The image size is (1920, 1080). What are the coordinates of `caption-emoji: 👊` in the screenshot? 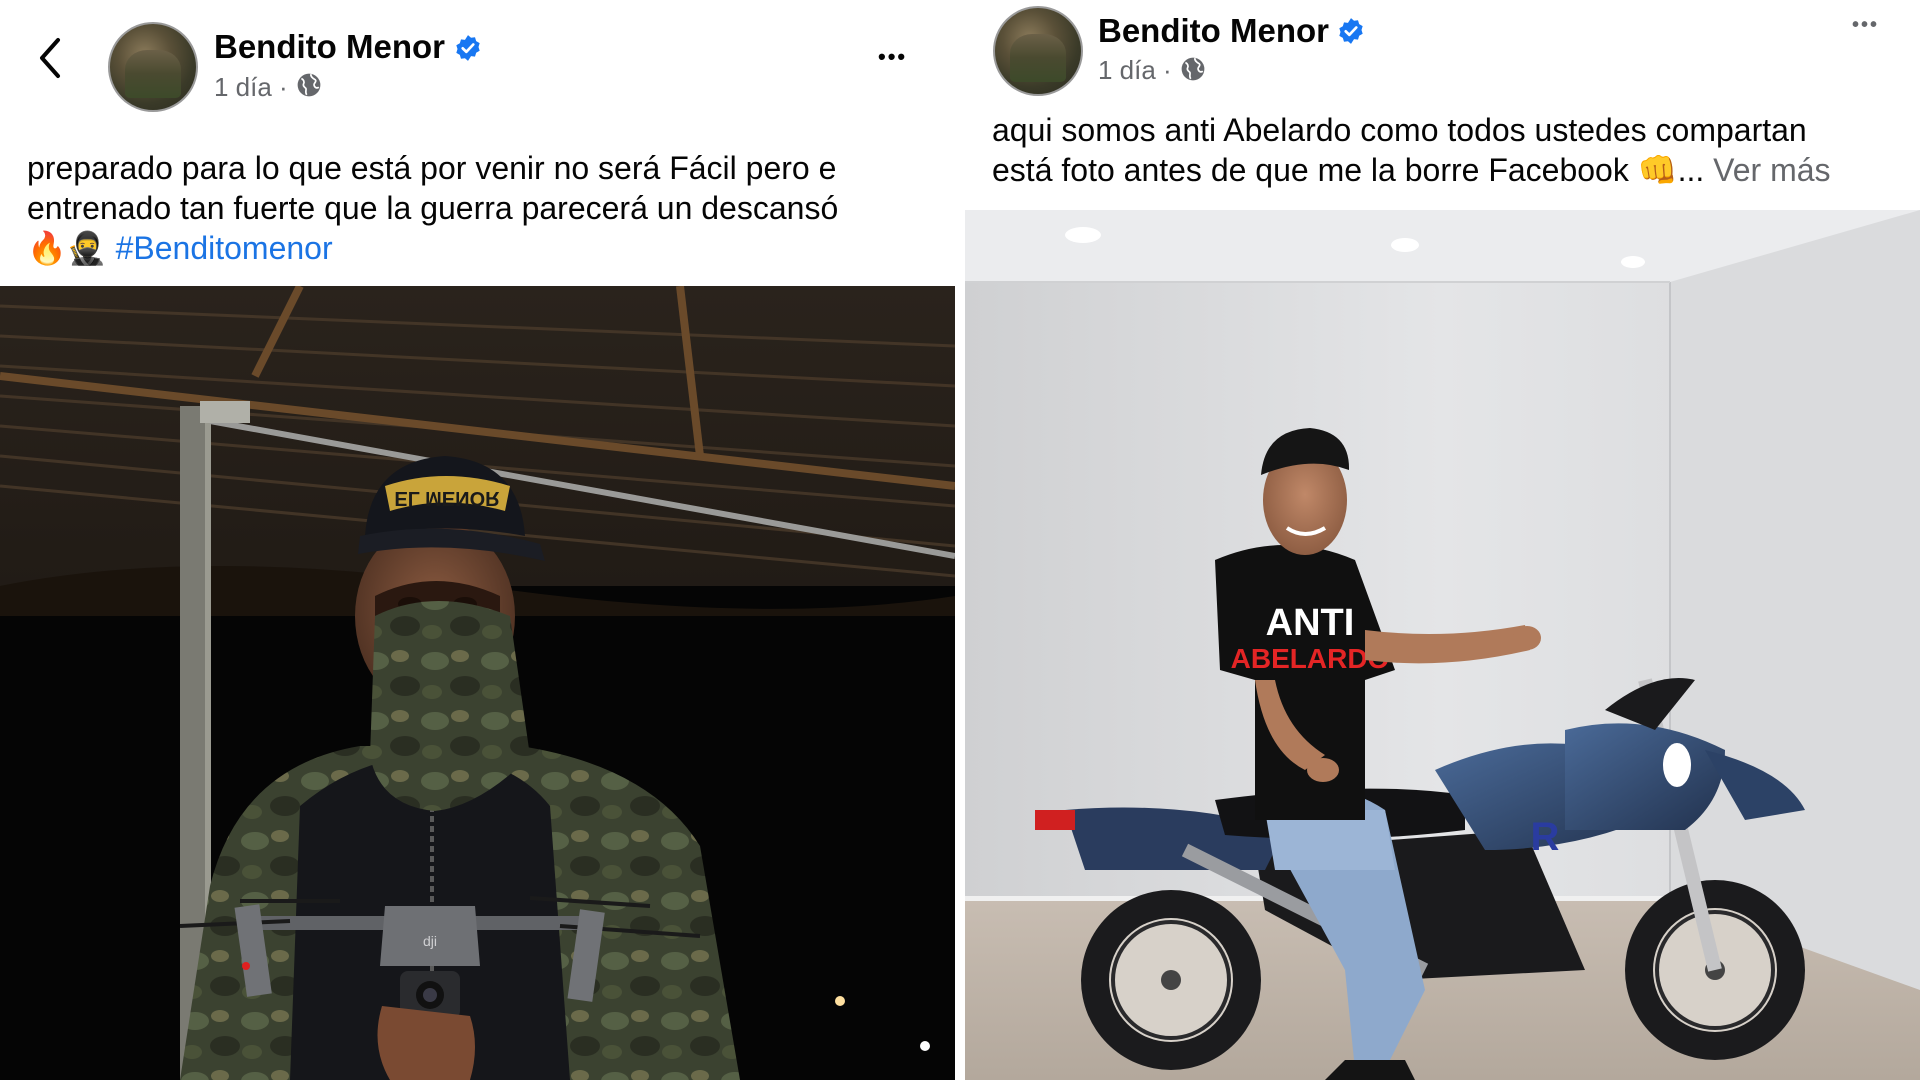 It's located at (1657, 170).